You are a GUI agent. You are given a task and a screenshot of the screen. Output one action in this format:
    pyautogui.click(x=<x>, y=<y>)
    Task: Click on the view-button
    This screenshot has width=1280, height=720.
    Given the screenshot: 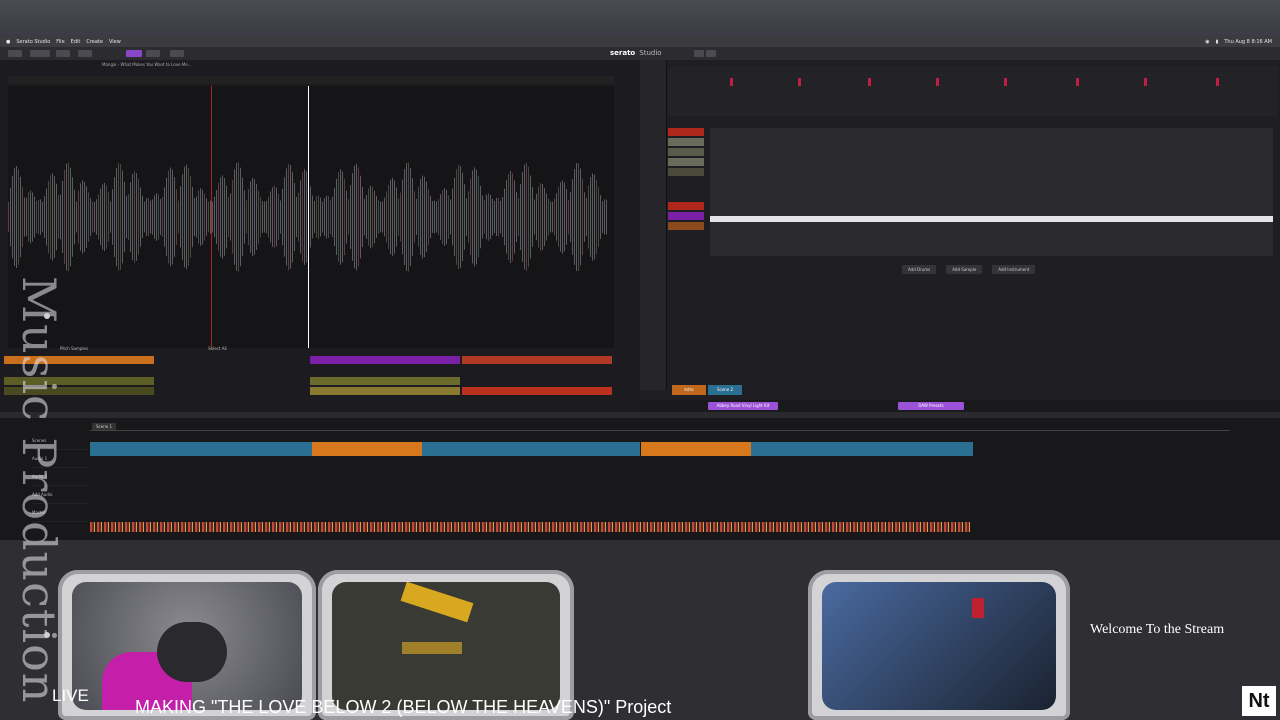 What is the action you would take?
    pyautogui.click(x=85, y=53)
    